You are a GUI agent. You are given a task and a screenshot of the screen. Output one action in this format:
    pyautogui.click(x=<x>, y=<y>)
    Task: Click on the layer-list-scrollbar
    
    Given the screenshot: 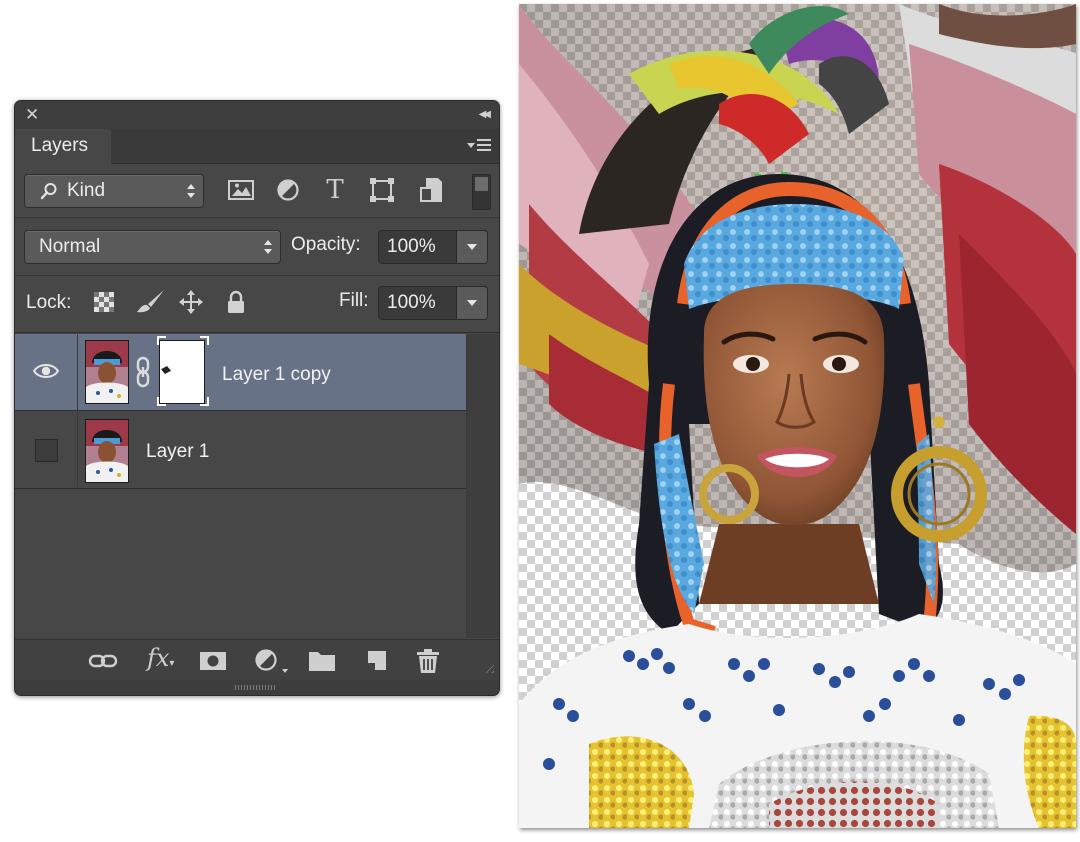 What is the action you would take?
    pyautogui.click(x=482, y=486)
    